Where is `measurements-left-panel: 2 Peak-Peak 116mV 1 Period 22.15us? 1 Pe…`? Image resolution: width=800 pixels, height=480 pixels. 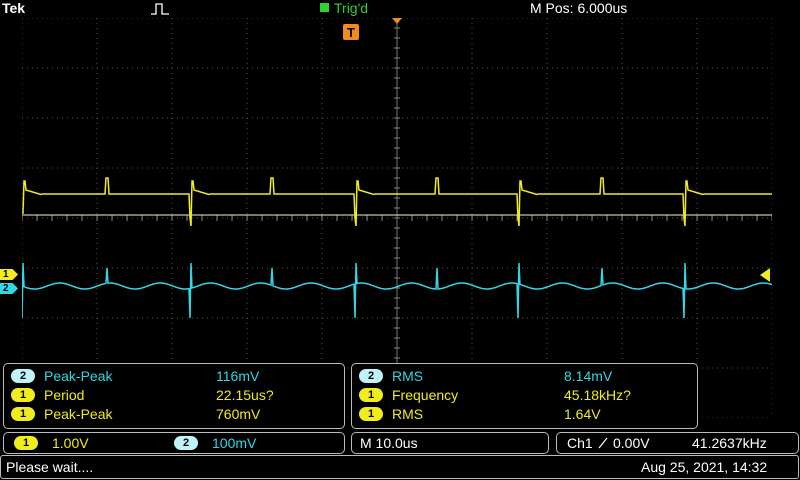 measurements-left-panel: 2 Peak-Peak 116mV 1 Period 22.15us? 1 Pe… is located at coordinates (174, 396).